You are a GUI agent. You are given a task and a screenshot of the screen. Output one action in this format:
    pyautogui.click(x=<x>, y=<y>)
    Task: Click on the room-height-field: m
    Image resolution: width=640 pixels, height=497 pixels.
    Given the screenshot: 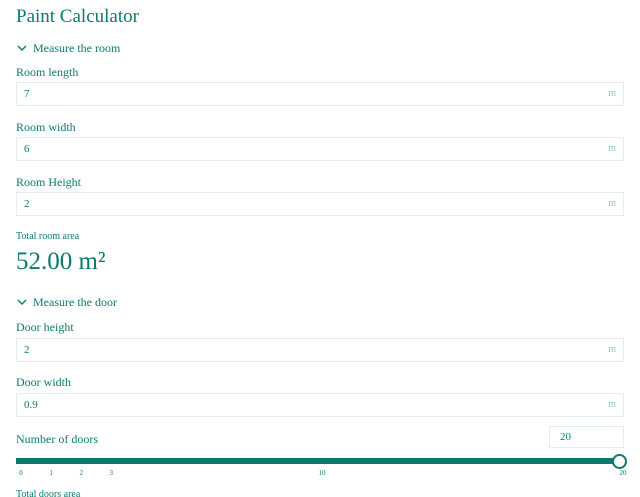 What is the action you would take?
    pyautogui.click(x=320, y=204)
    